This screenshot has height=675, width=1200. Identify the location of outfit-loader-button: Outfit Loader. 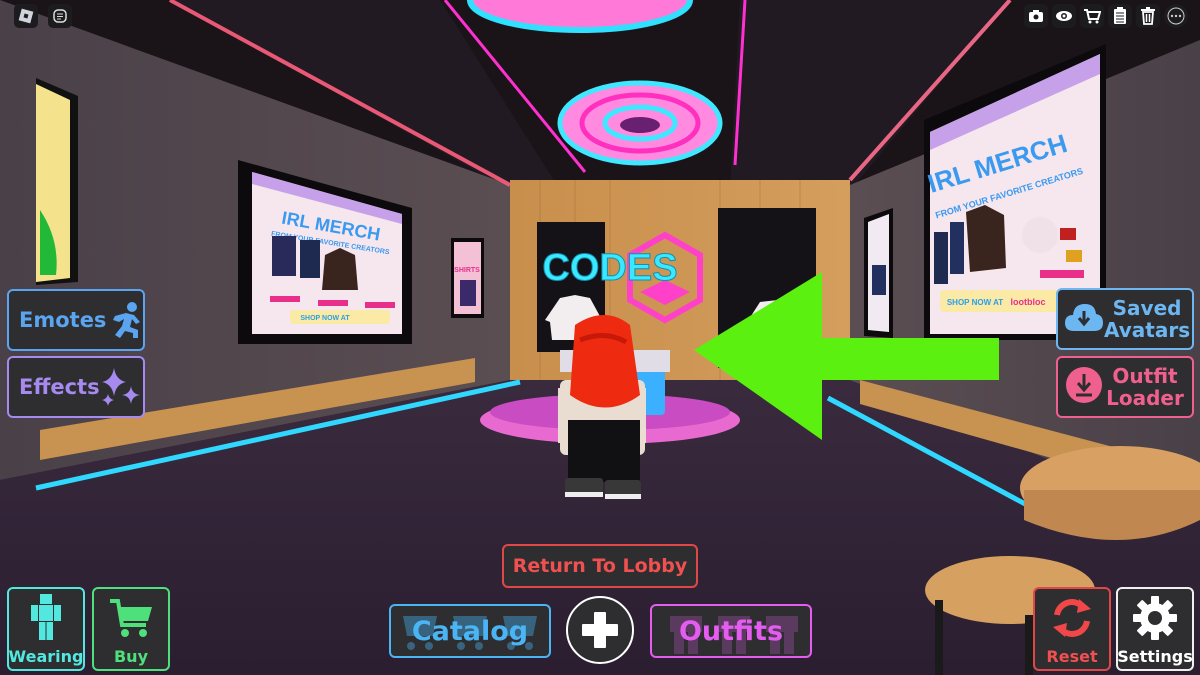
(1125, 387).